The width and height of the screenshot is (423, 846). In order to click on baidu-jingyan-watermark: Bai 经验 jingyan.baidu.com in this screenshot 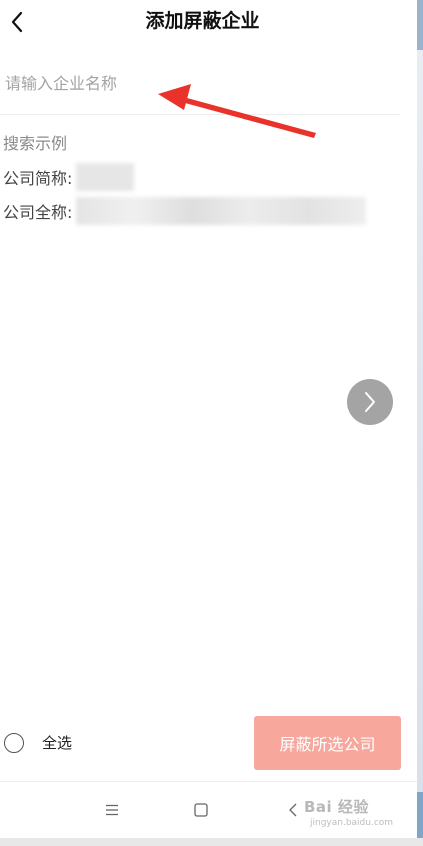, I will do `click(356, 810)`.